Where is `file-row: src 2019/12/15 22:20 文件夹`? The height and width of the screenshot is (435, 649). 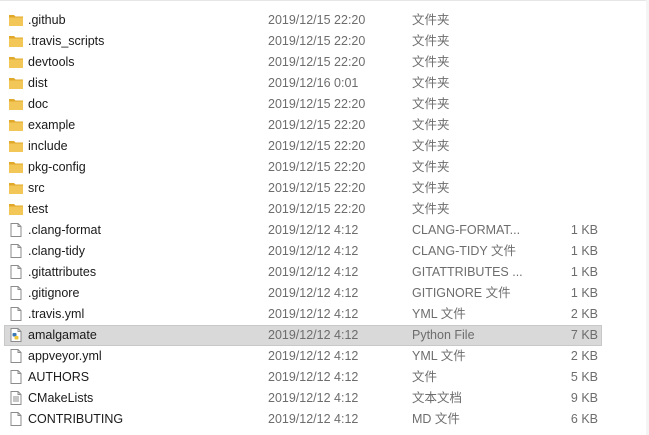 file-row: src 2019/12/15 22:20 文件夹 is located at coordinates (303, 188).